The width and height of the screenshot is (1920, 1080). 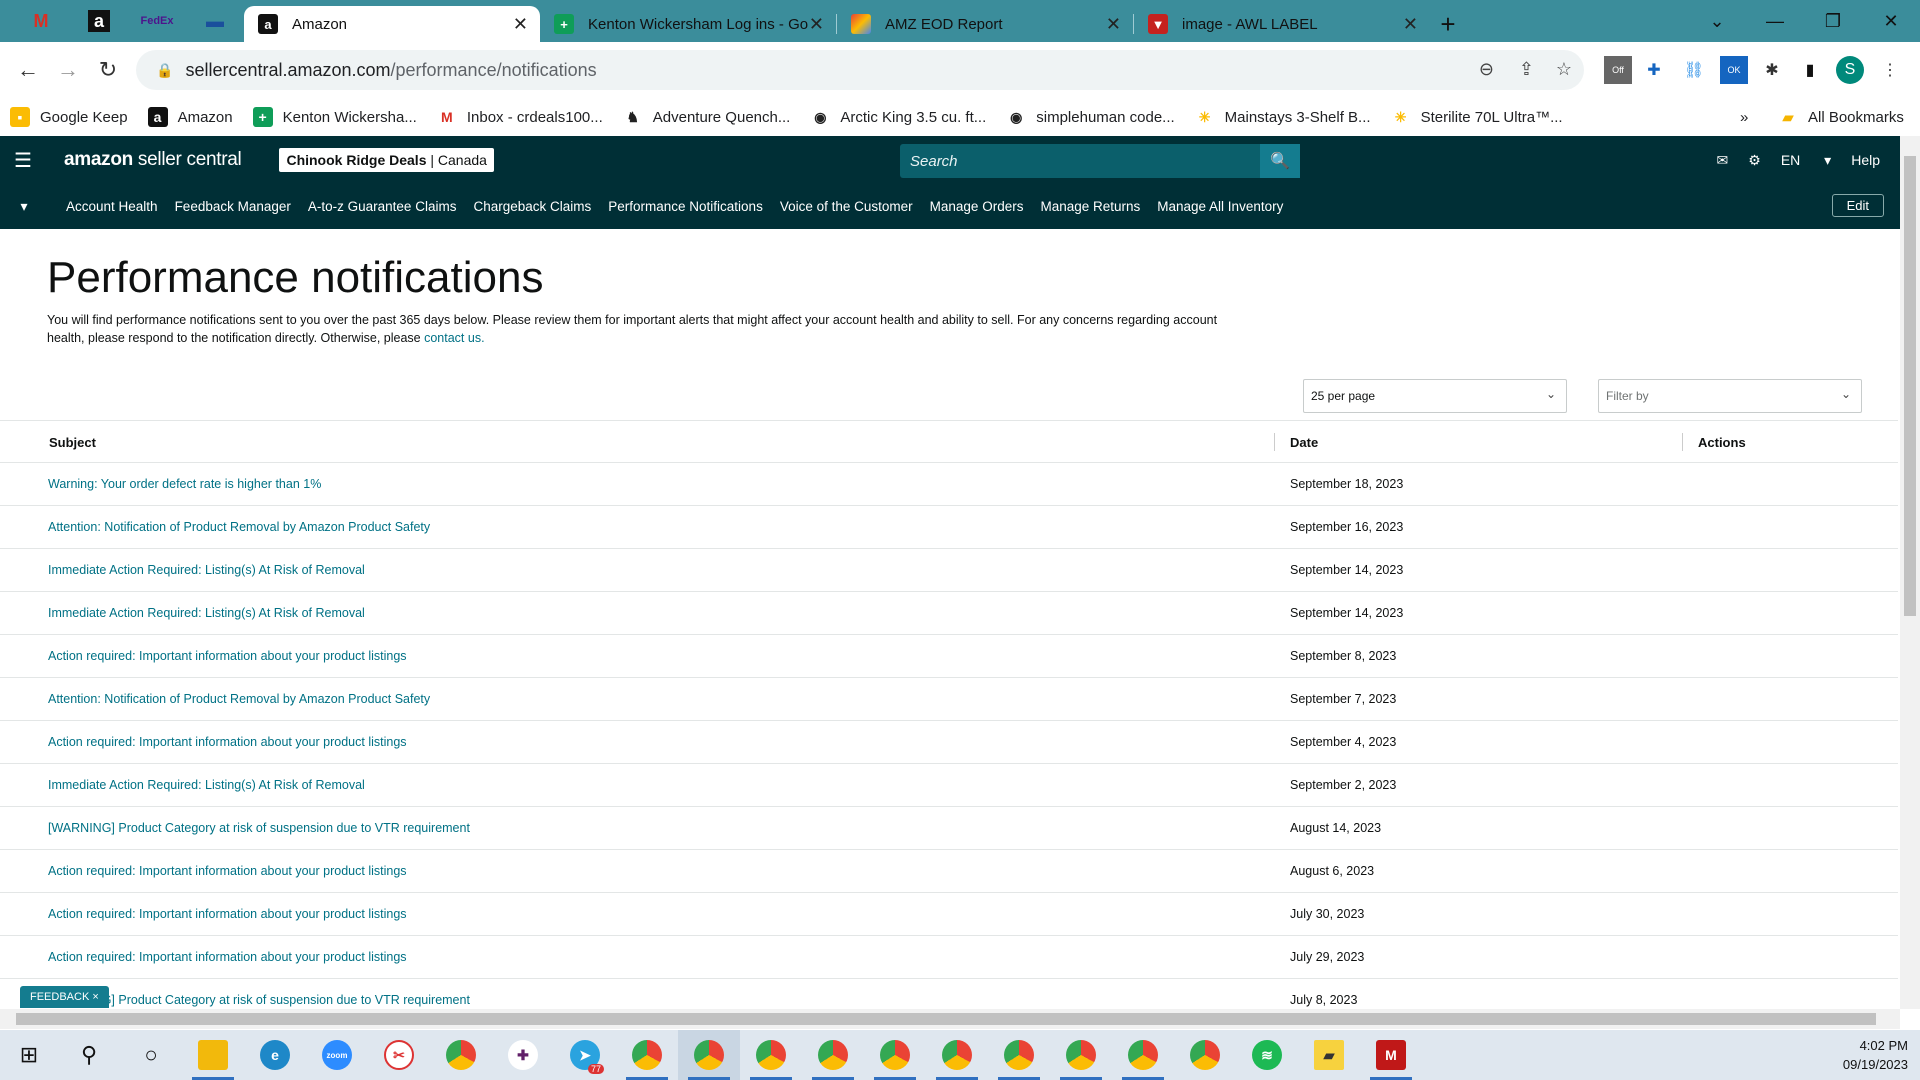 I want to click on back-button: ←, so click(x=28, y=70).